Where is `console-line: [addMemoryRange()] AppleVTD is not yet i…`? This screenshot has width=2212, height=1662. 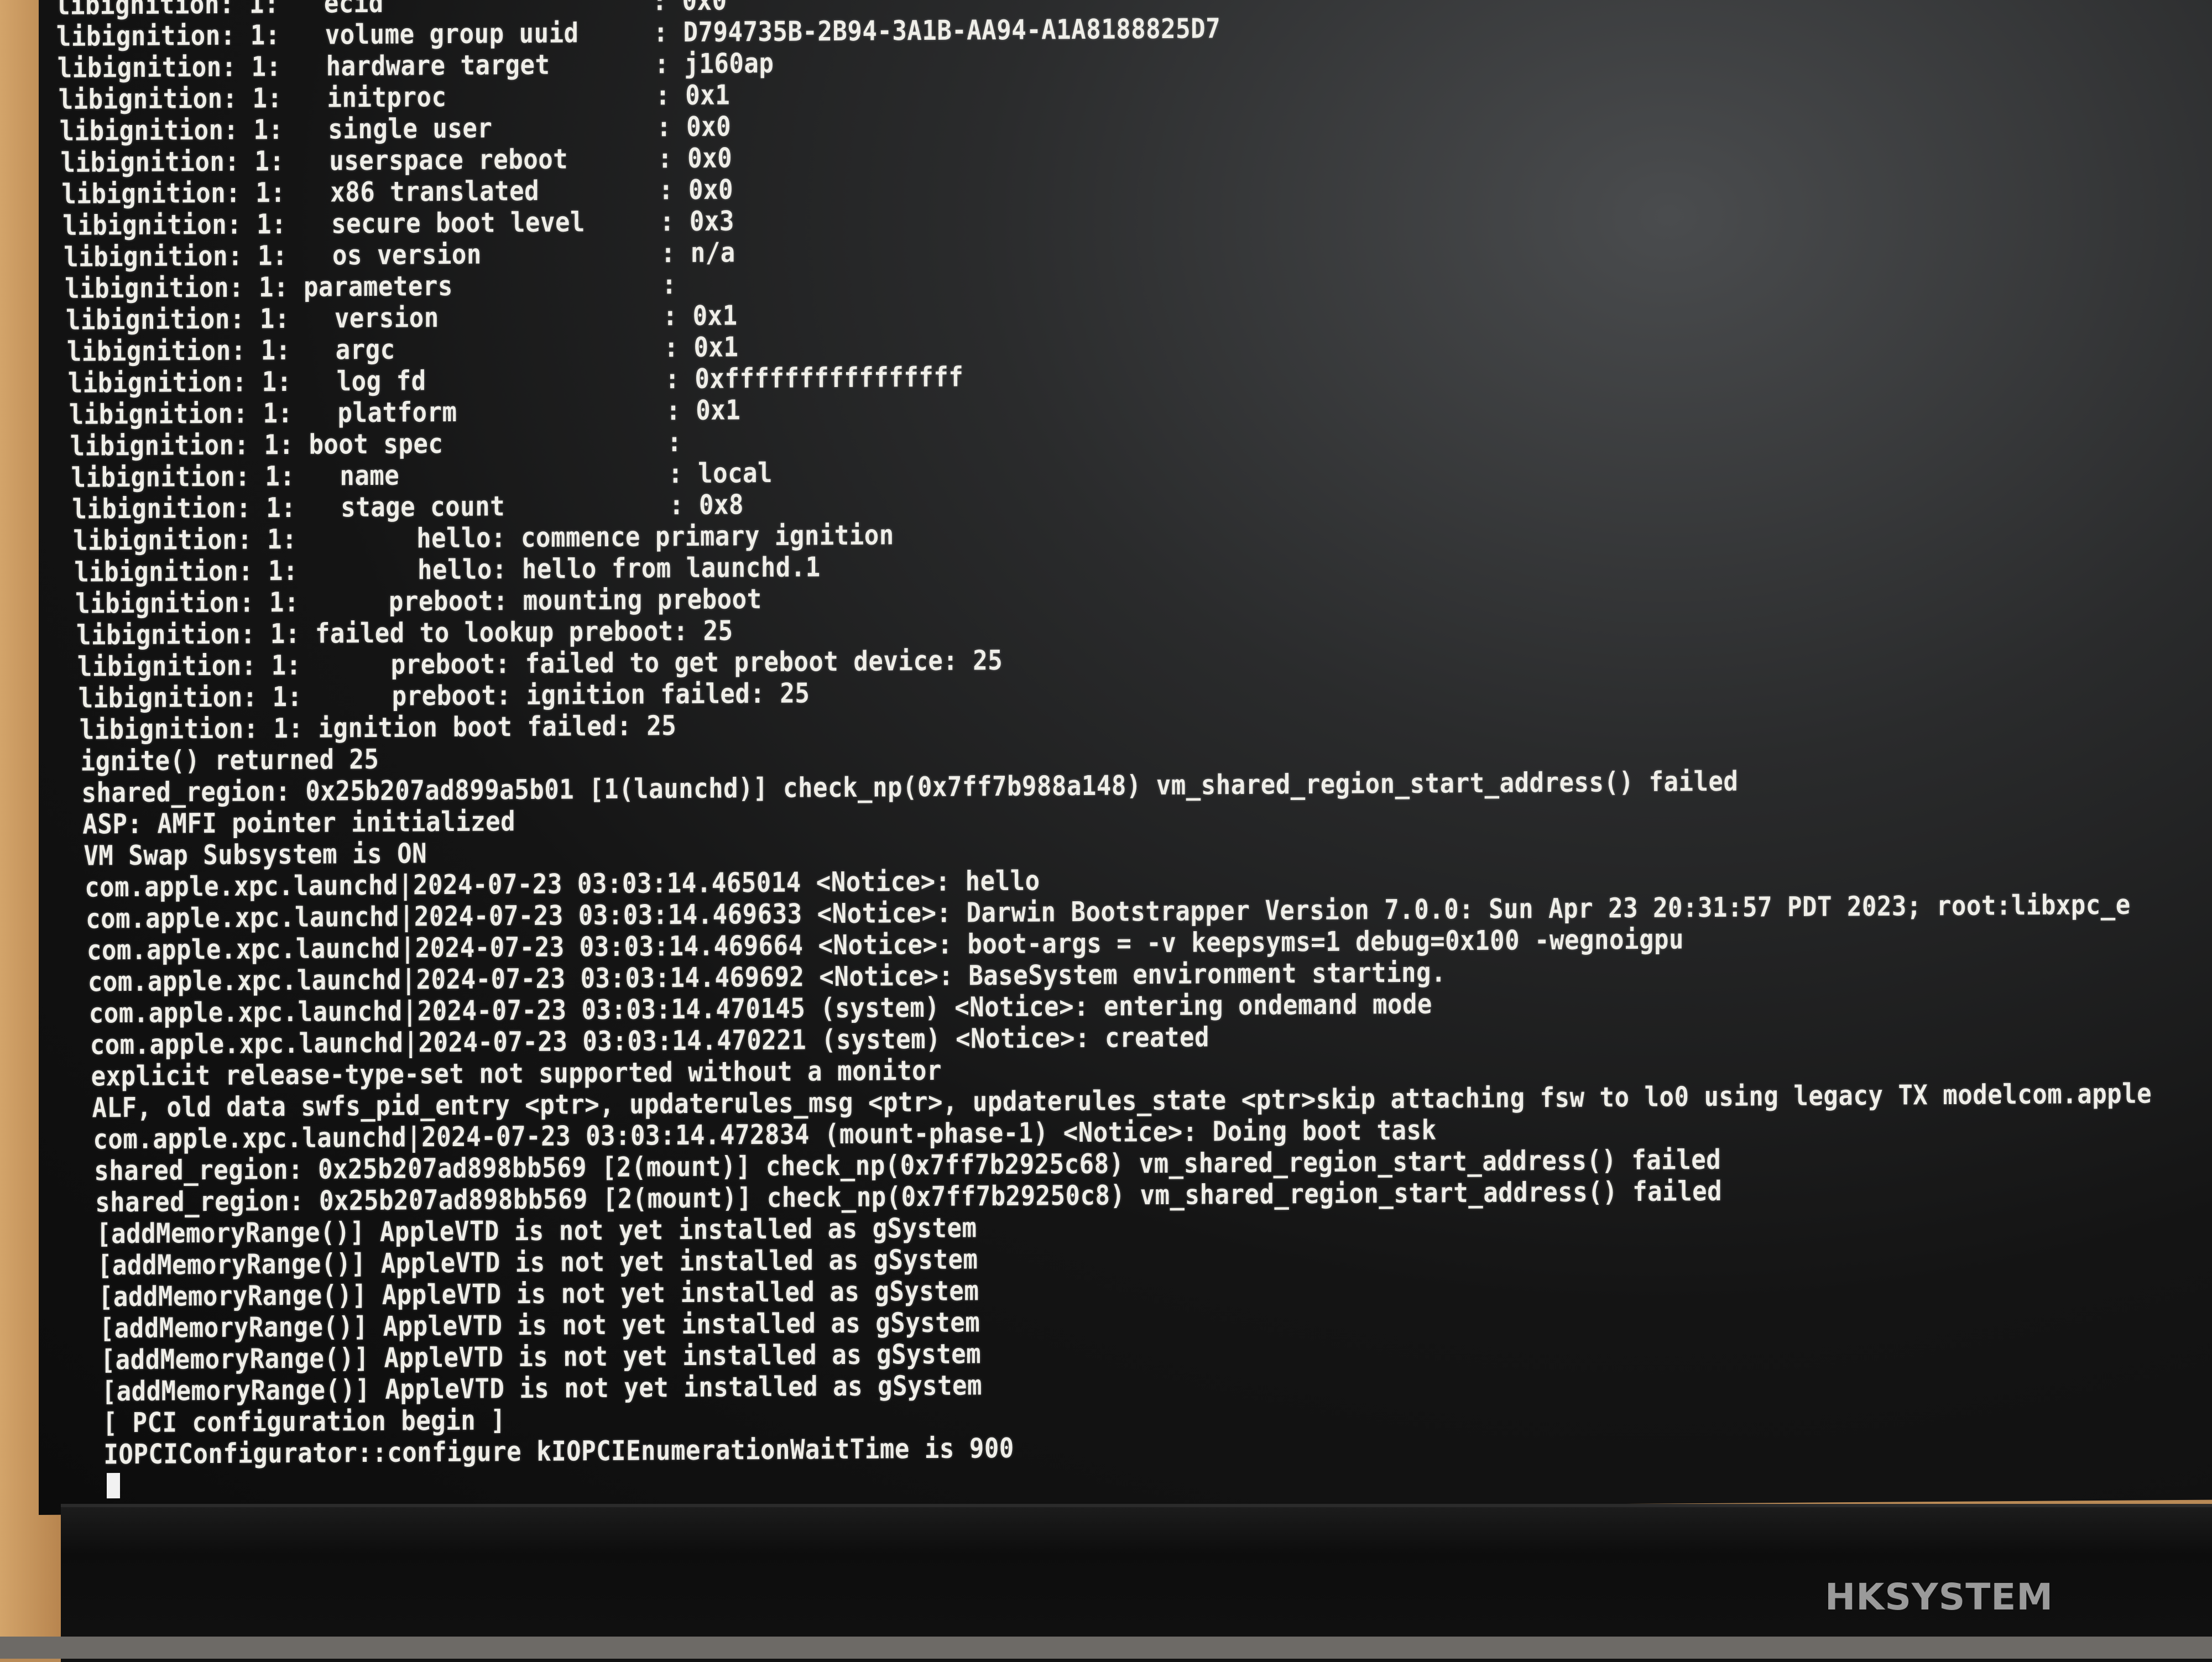 console-line: [addMemoryRange()] AppleVTD is not yet i… is located at coordinates (542, 1389).